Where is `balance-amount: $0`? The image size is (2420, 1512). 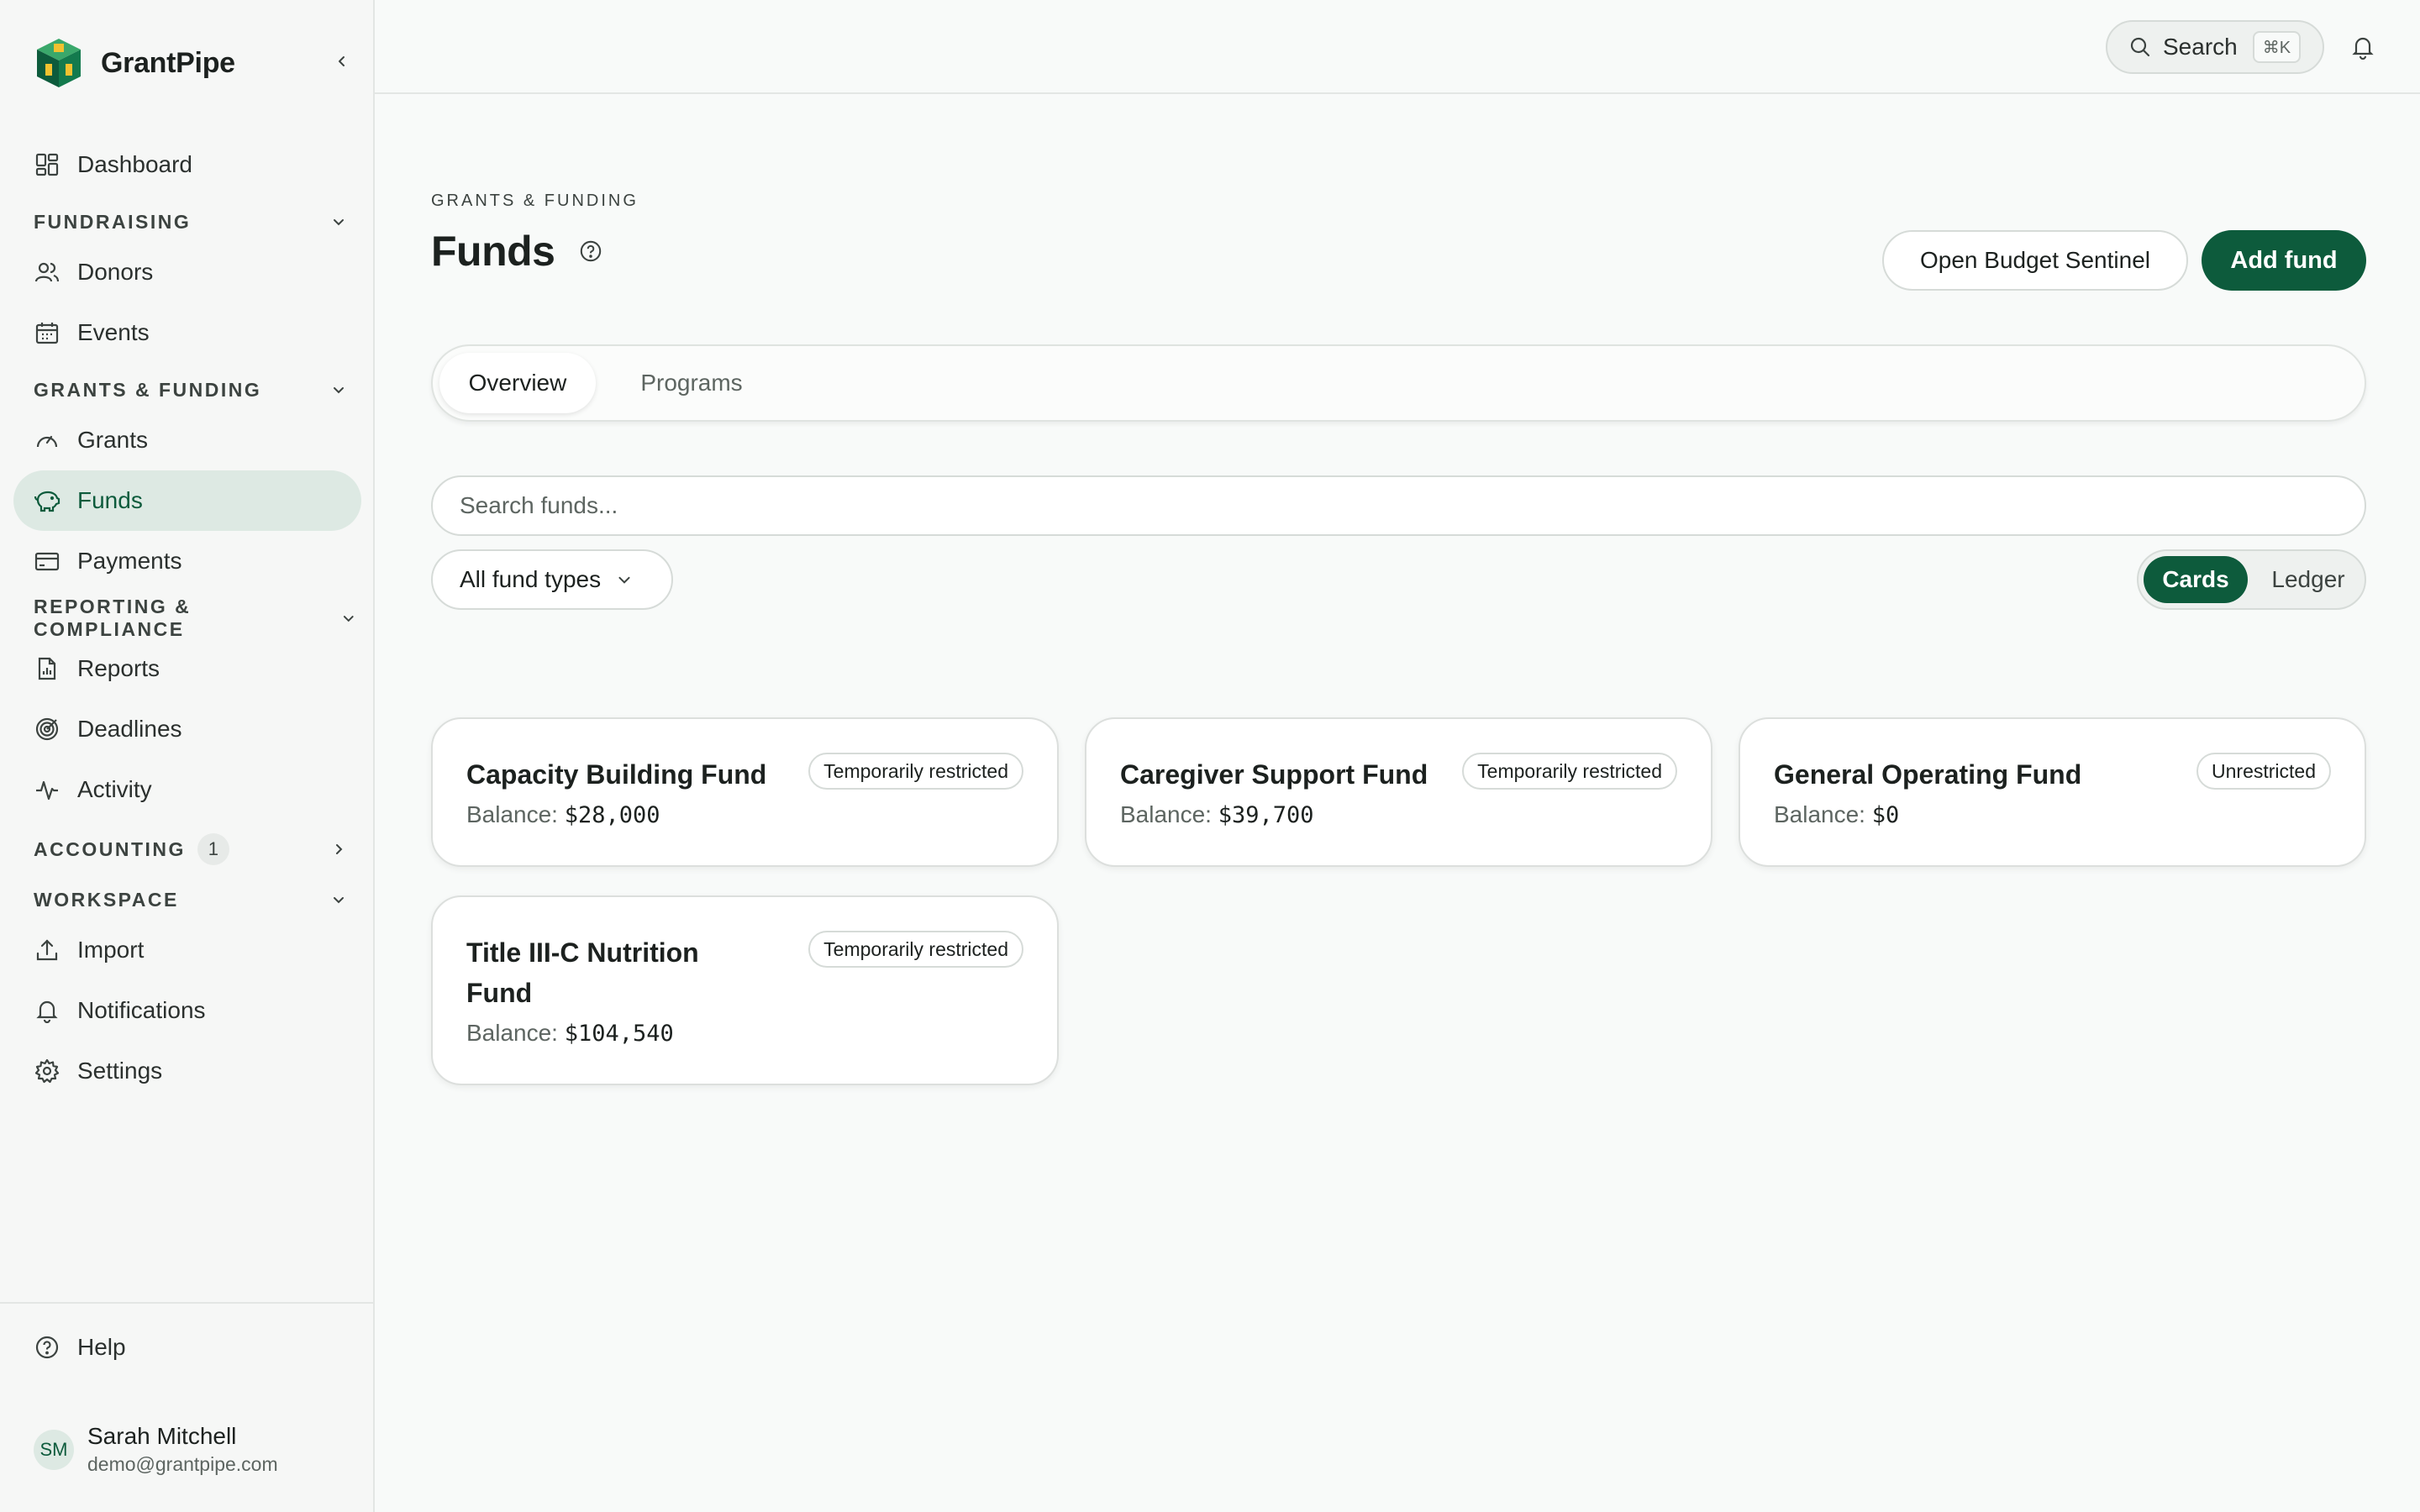 balance-amount: $0 is located at coordinates (1885, 815).